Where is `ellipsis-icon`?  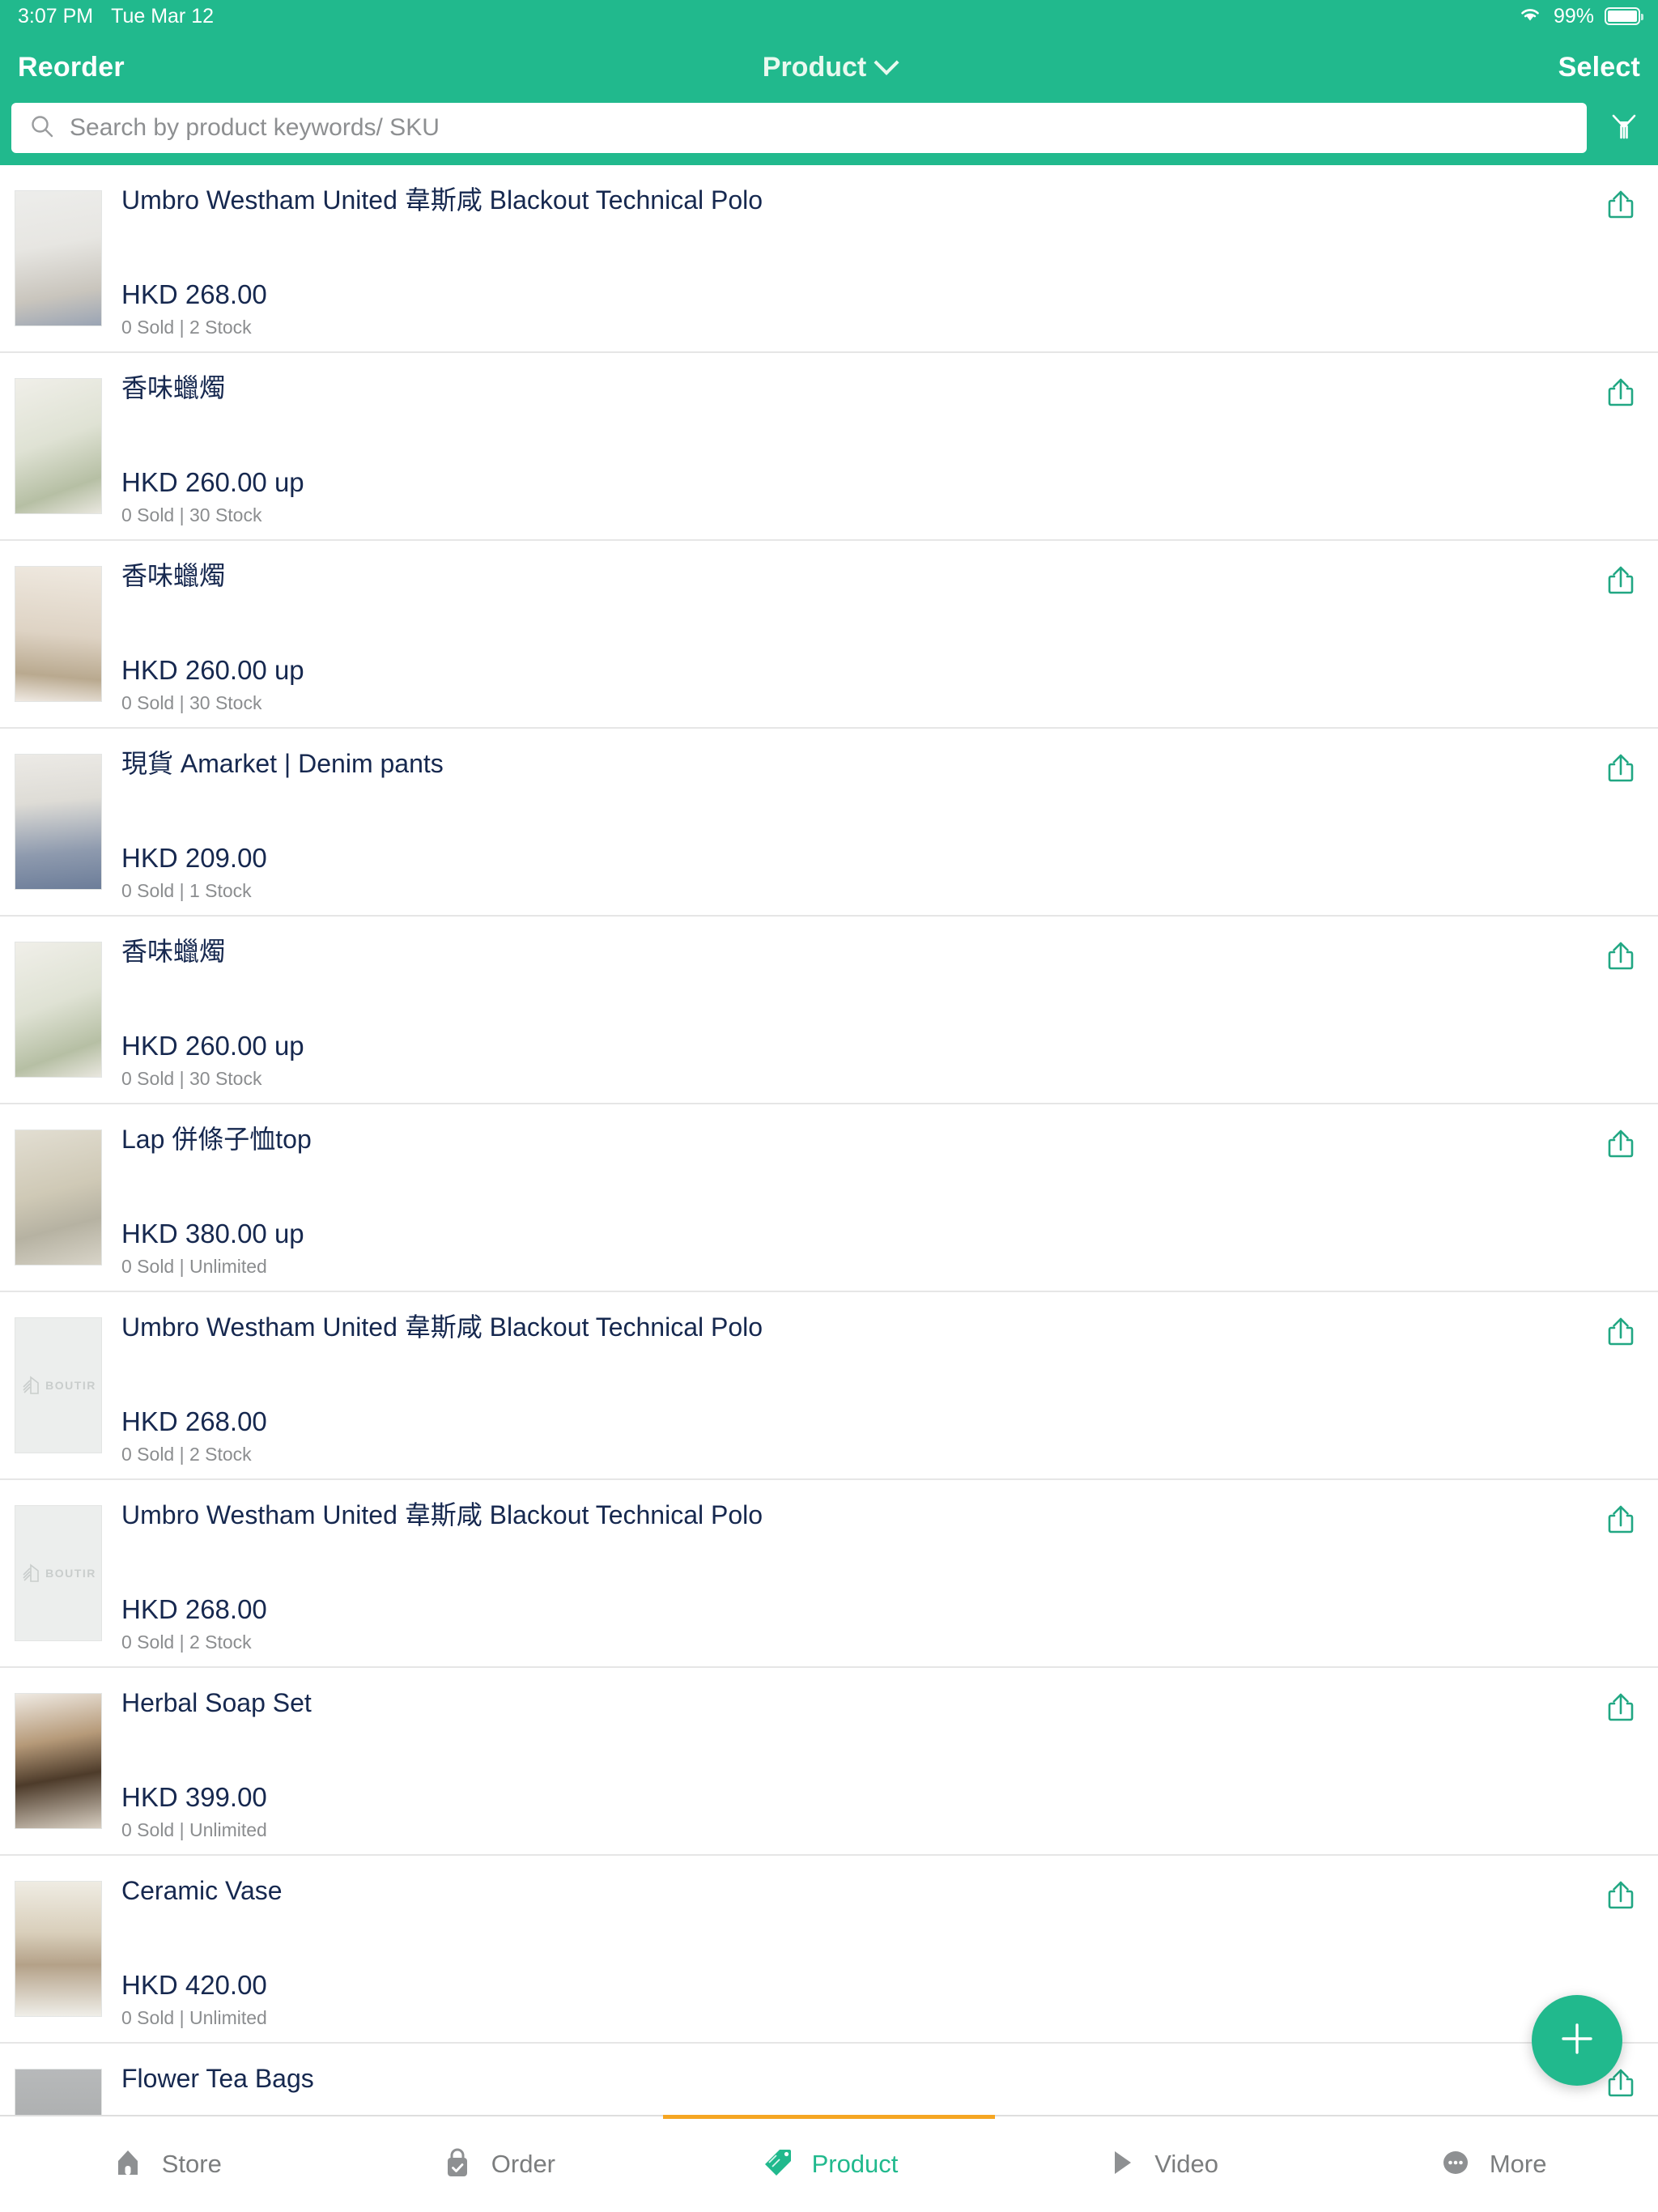
ellipsis-icon is located at coordinates (1455, 2165).